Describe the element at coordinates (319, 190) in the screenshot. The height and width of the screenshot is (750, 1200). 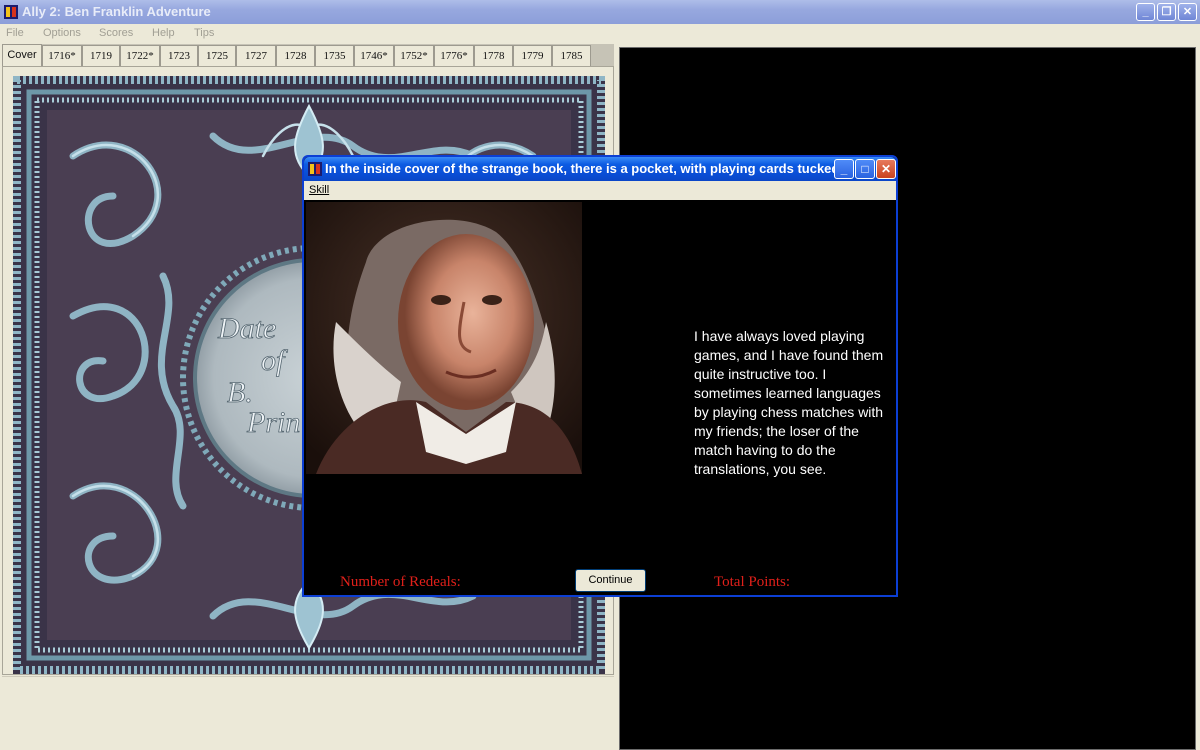
I see `menu-skill: Skill` at that location.